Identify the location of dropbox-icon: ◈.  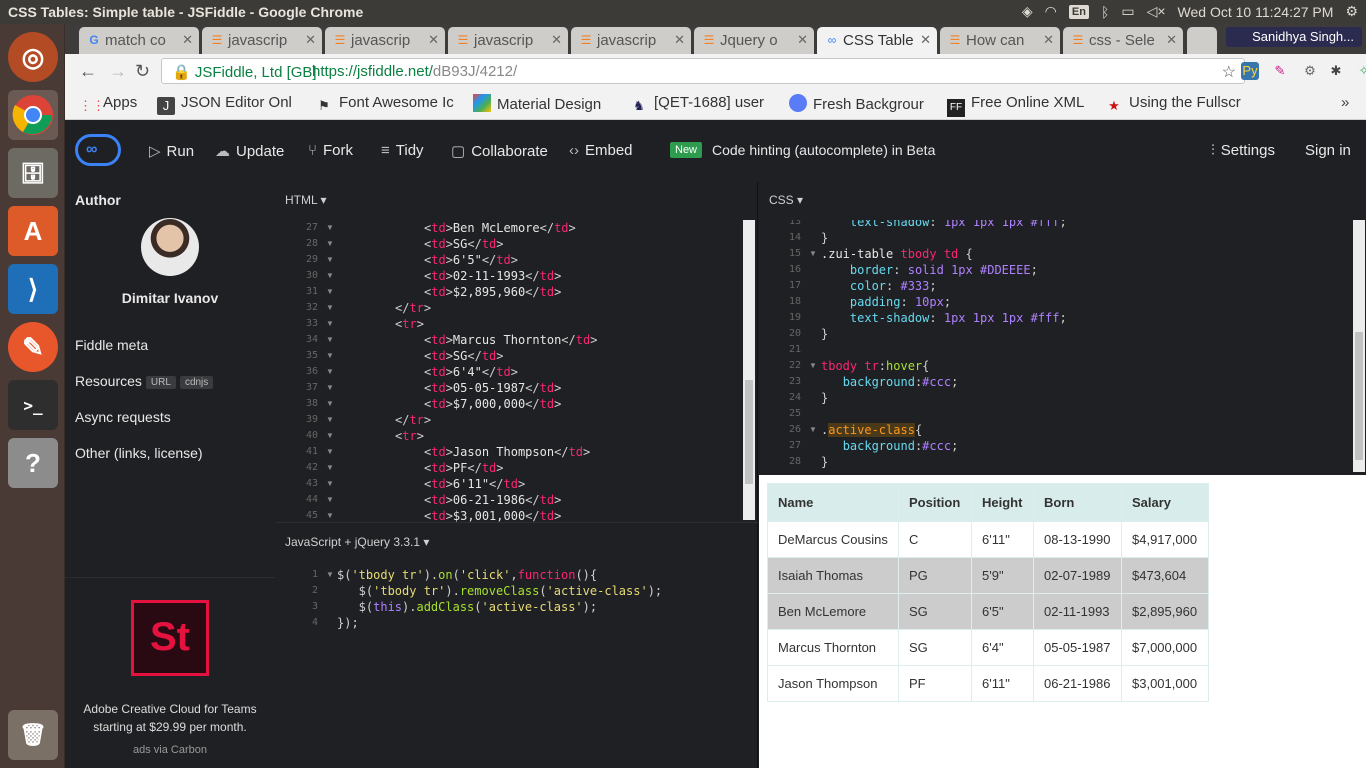
(1027, 11).